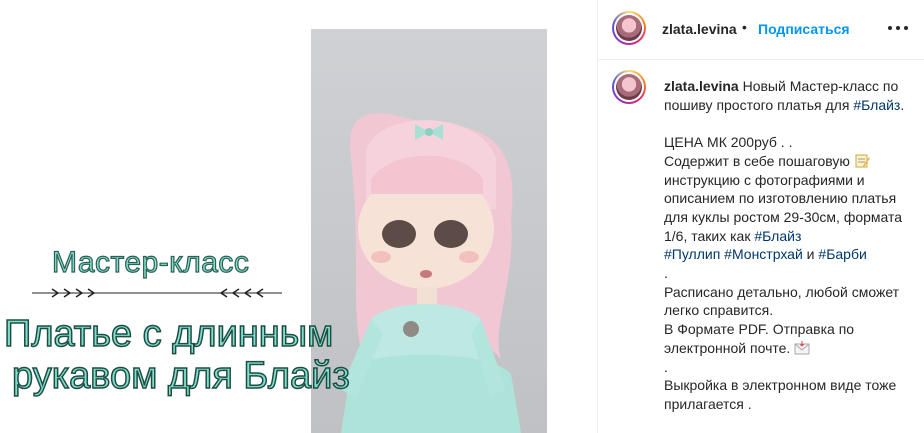 Image resolution: width=924 pixels, height=433 pixels. Describe the element at coordinates (842, 254) in the screenshot. I see `hashtag-barbie: #Барби` at that location.